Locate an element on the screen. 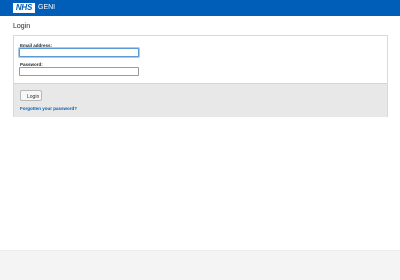 The width and height of the screenshot is (400, 280). app-header: NHS GENI is located at coordinates (200, 8).